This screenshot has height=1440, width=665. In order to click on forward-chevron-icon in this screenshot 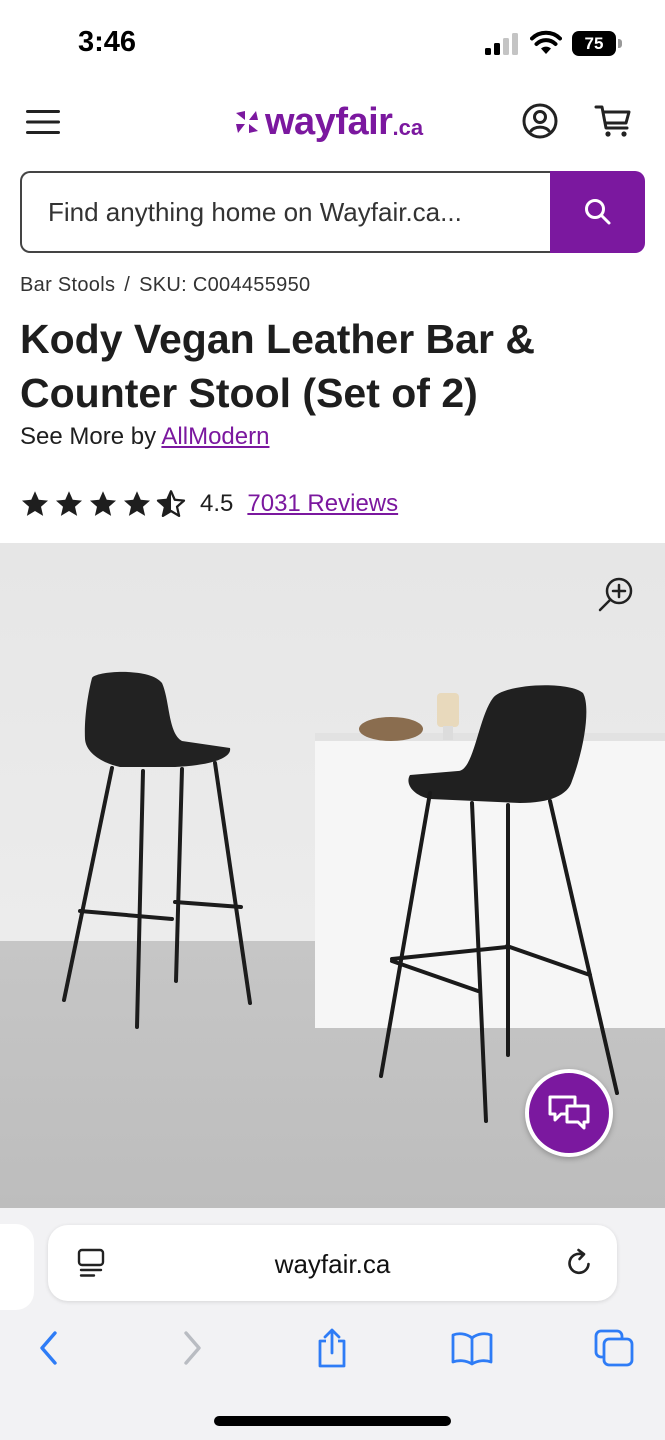, I will do `click(192, 1348)`.